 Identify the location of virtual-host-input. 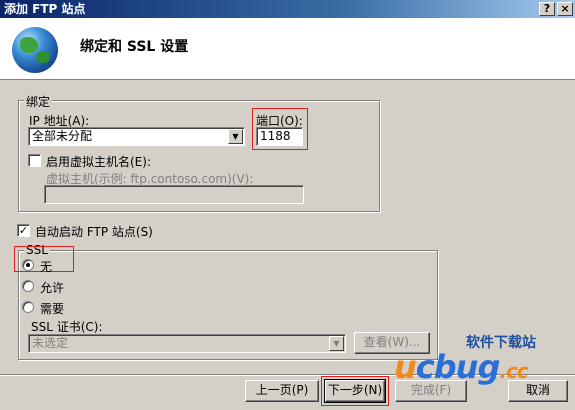
(174, 194).